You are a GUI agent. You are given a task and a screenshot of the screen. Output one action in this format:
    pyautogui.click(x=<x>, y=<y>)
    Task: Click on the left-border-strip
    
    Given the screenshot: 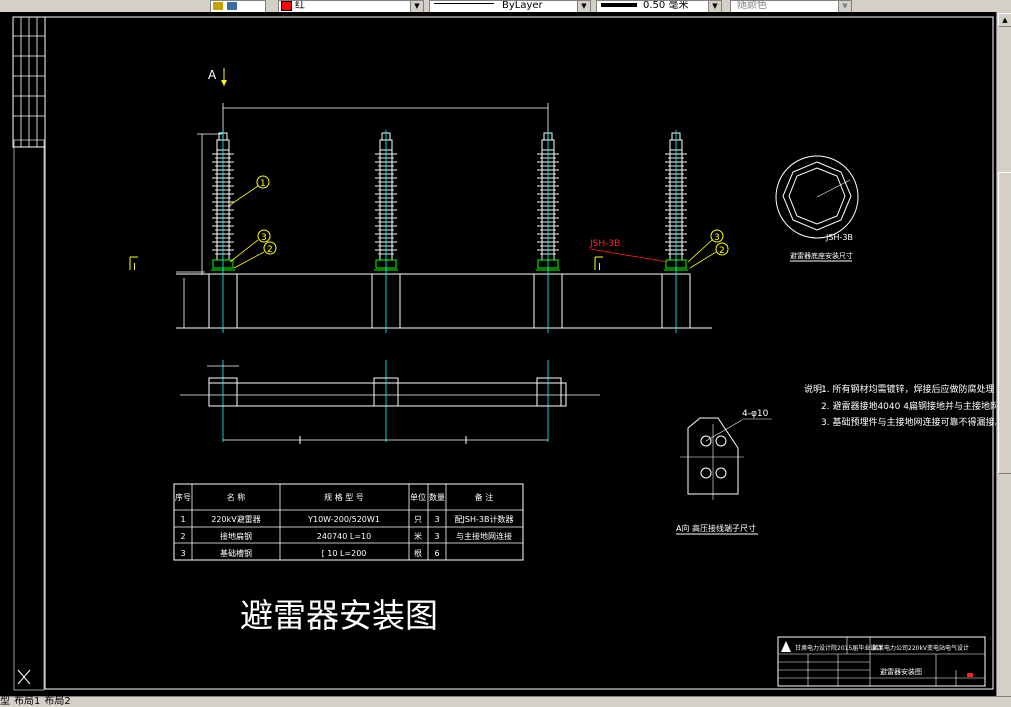 What is the action you would take?
    pyautogui.click(x=29, y=415)
    